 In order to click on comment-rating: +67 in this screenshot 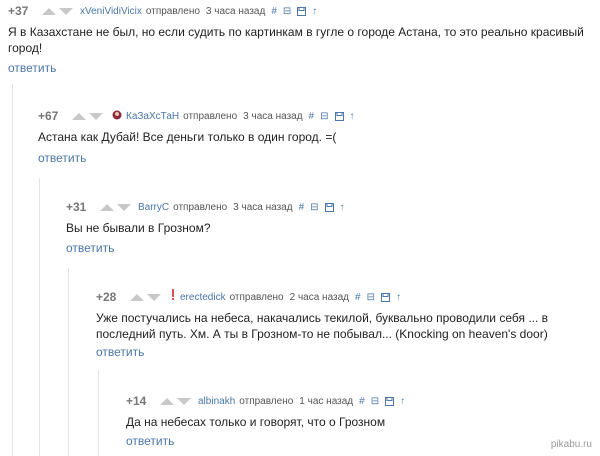, I will do `click(48, 116)`.